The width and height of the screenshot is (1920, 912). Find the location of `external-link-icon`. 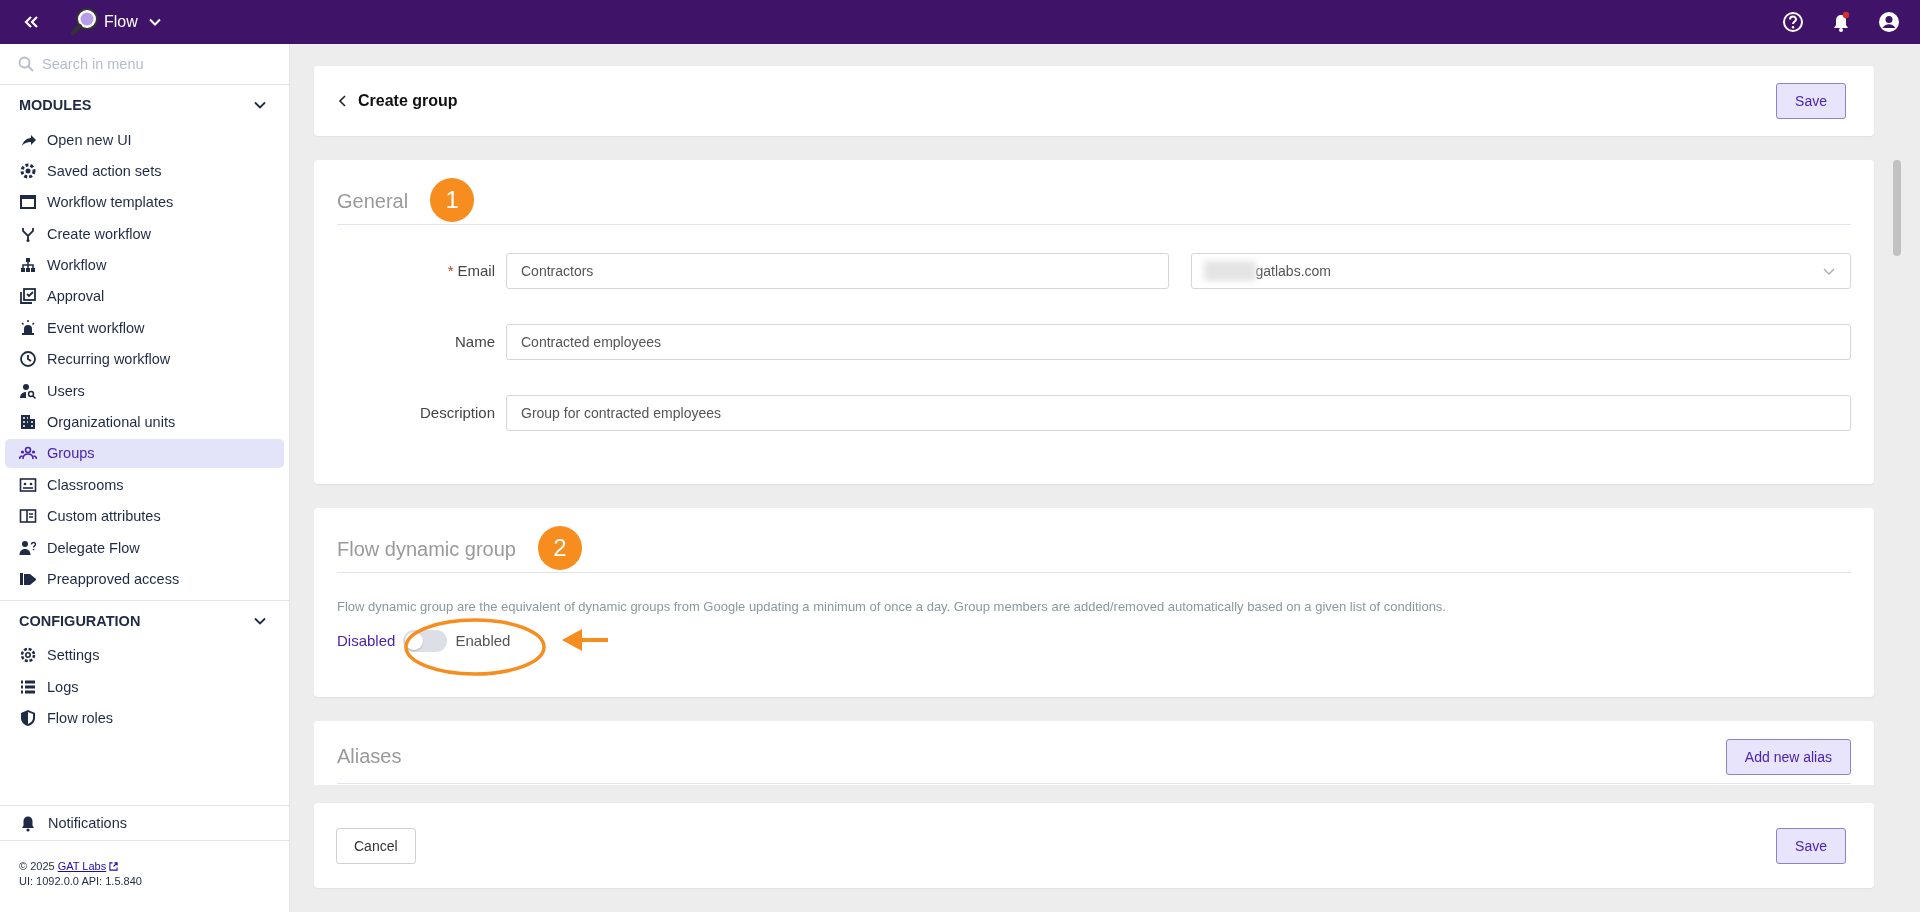

external-link-icon is located at coordinates (114, 867).